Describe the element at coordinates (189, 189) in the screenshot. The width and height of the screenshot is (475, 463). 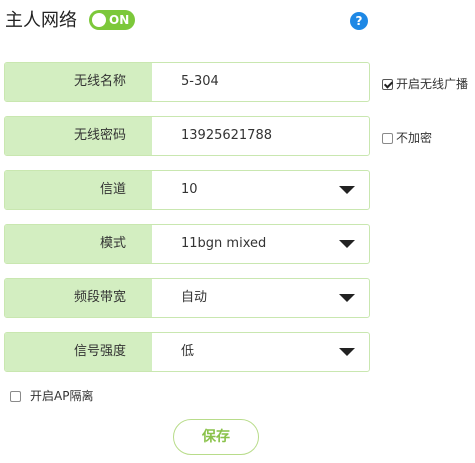
I see `channel-value: 10` at that location.